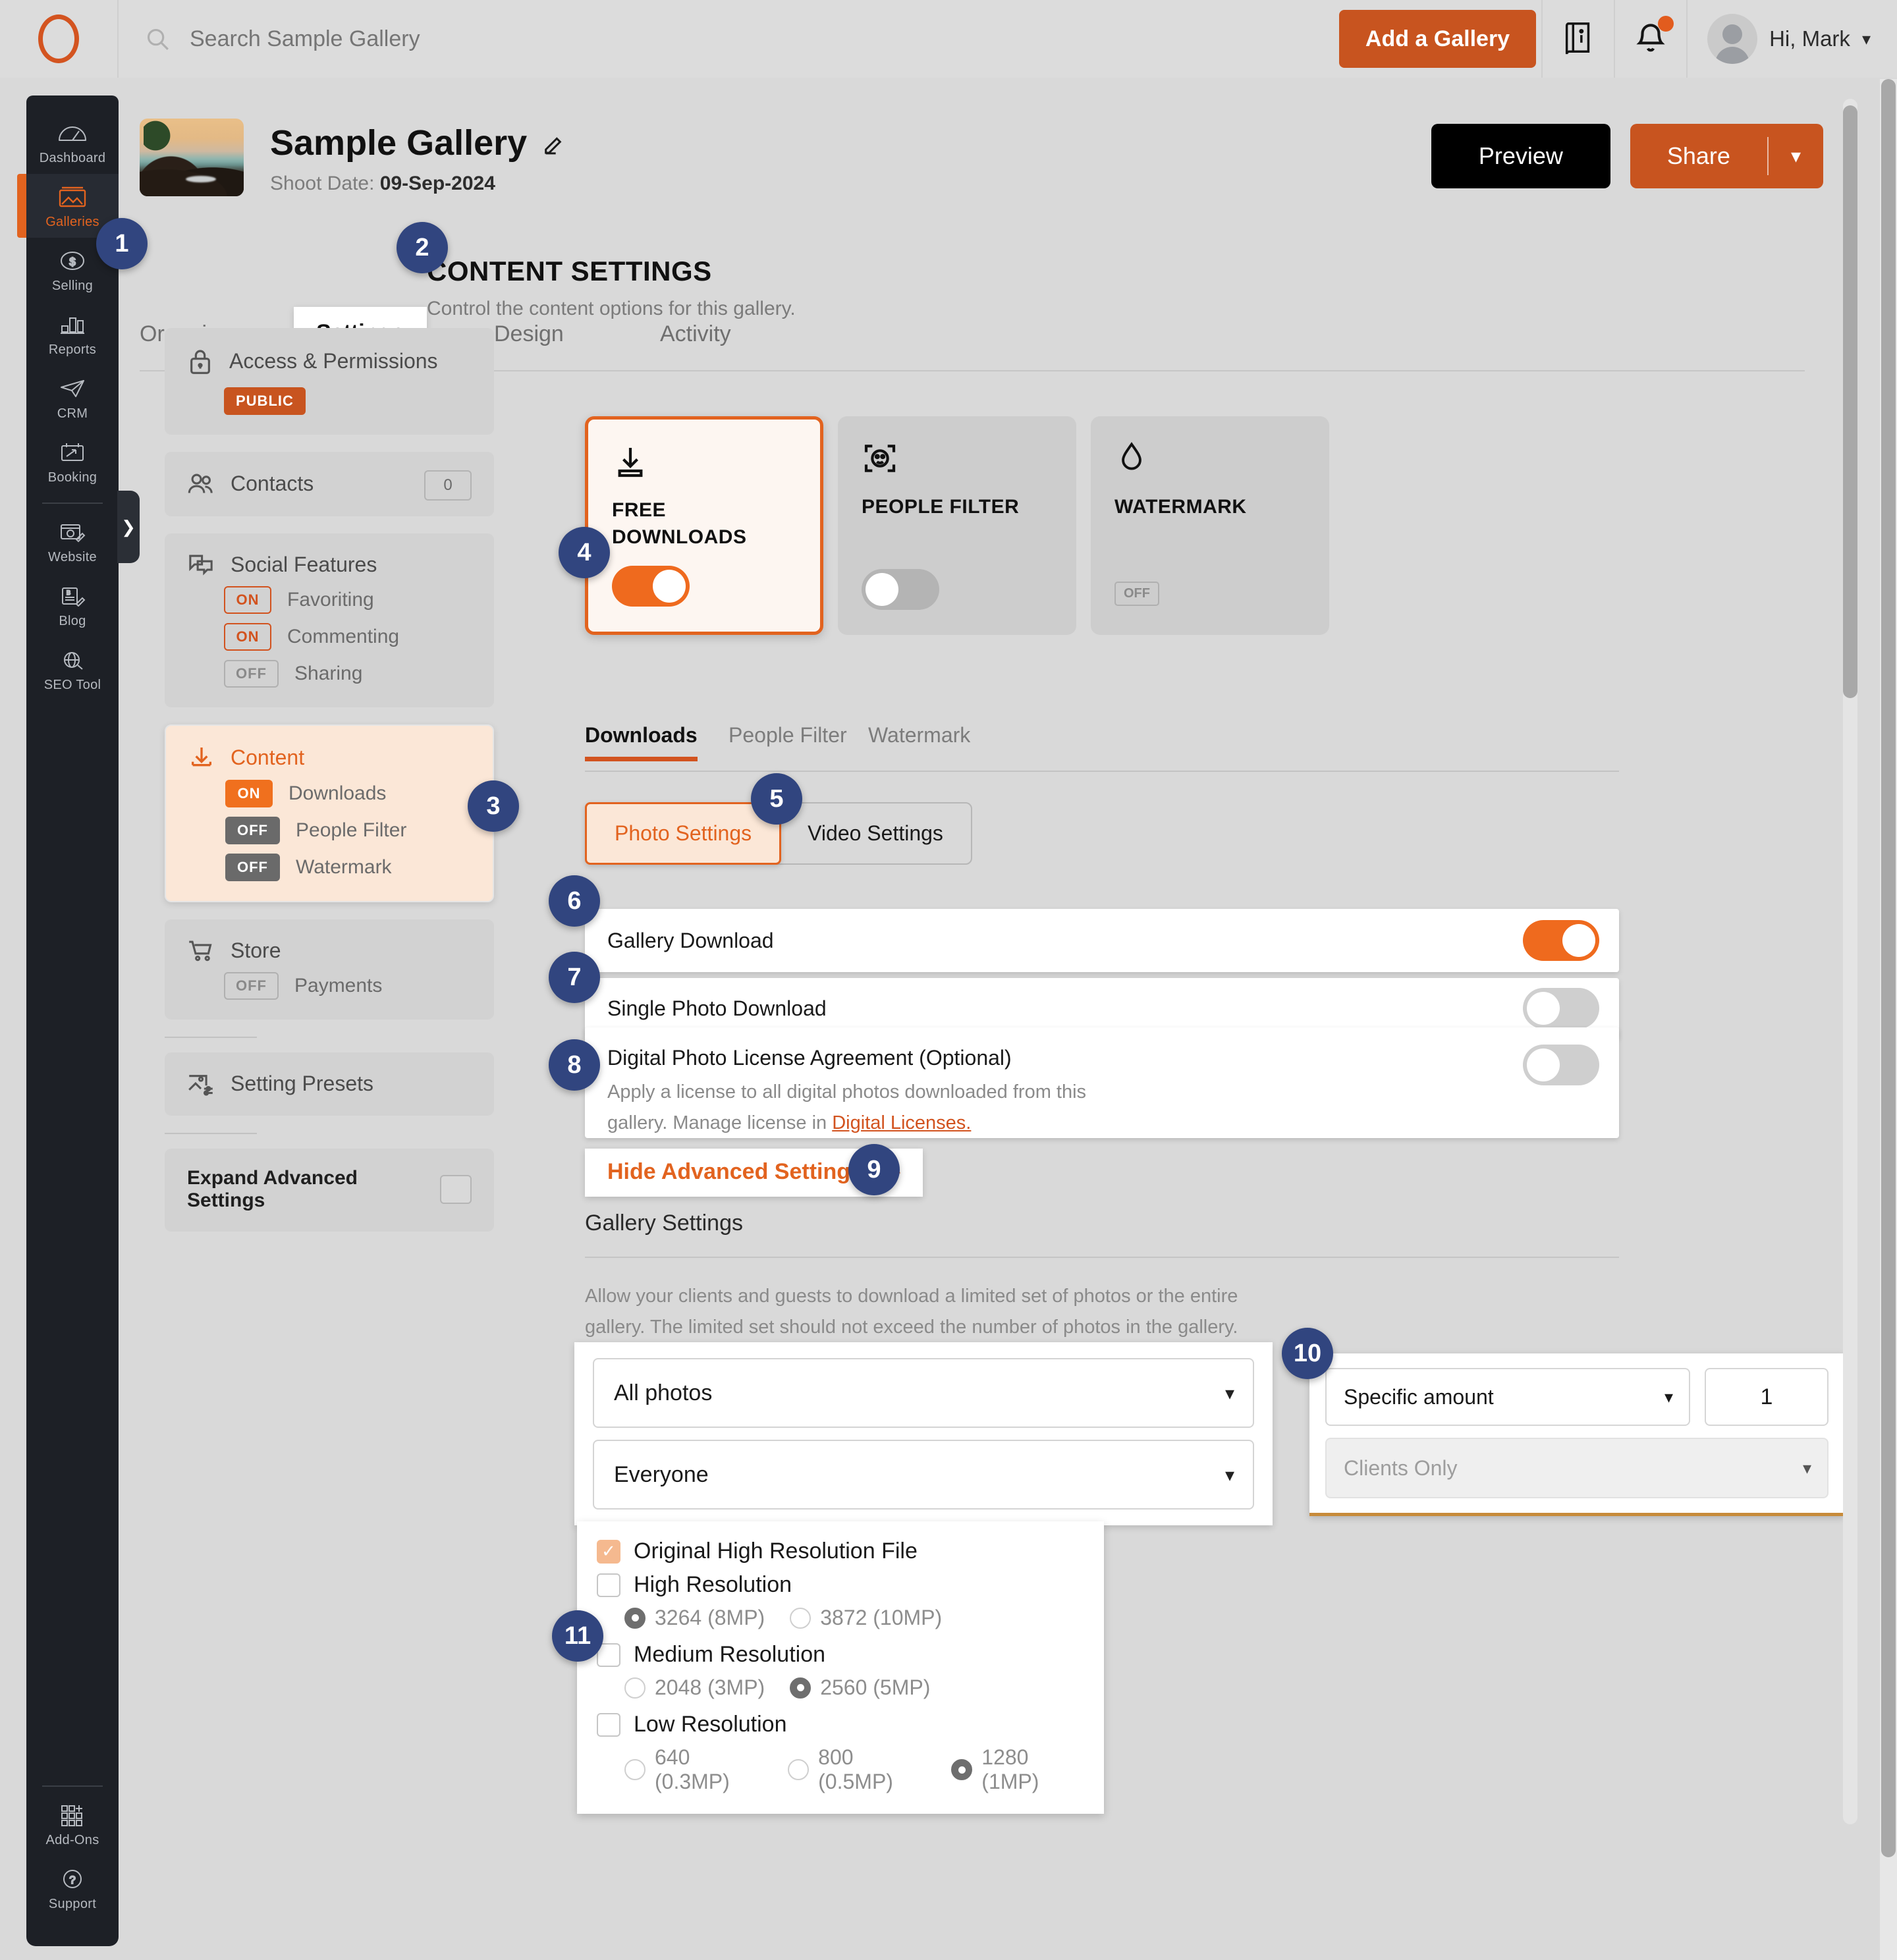 The height and width of the screenshot is (1960, 1897). Describe the element at coordinates (1507, 1397) in the screenshot. I see `amount-type-select: Specific amount ▾` at that location.